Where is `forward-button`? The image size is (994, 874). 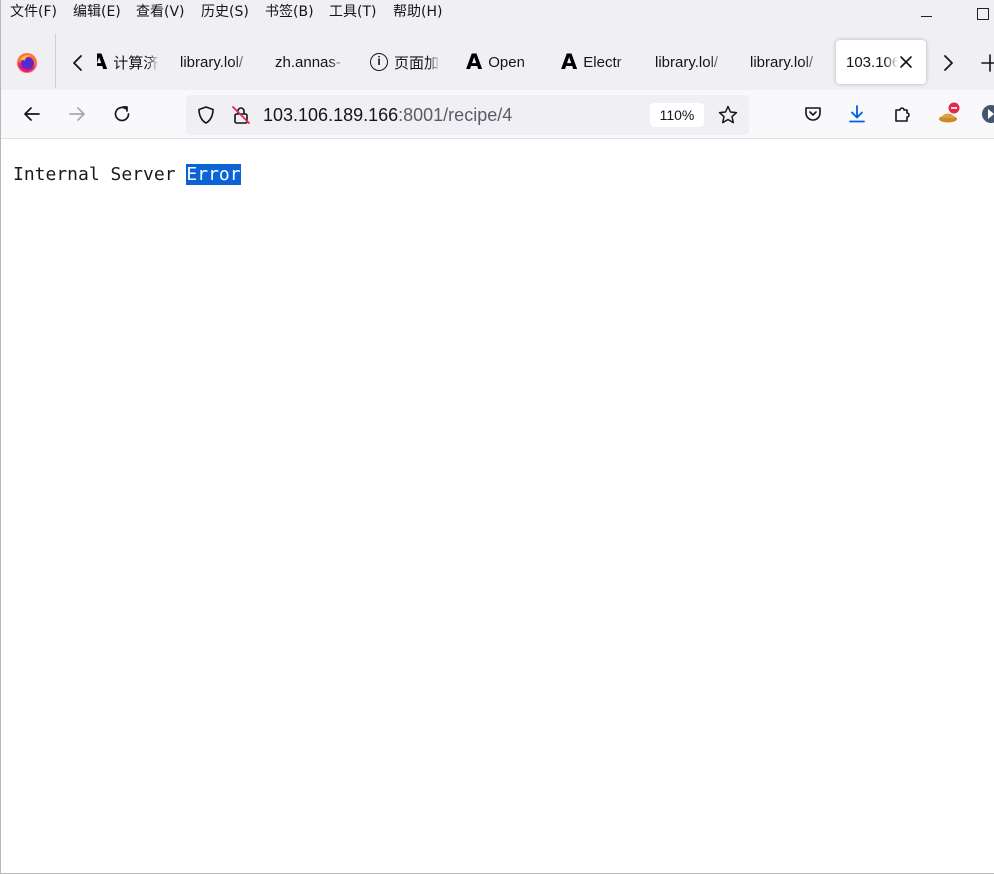
forward-button is located at coordinates (77, 114).